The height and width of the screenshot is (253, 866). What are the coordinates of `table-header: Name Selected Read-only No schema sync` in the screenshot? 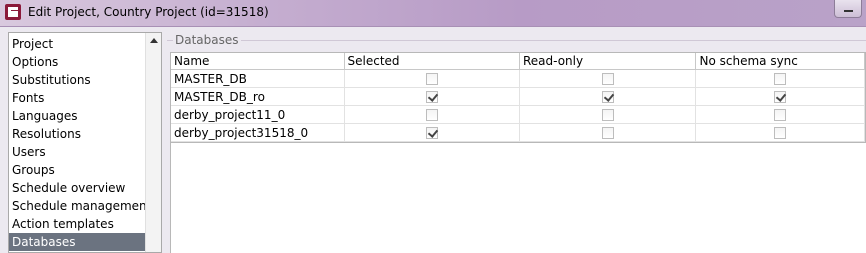 It's located at (518, 61).